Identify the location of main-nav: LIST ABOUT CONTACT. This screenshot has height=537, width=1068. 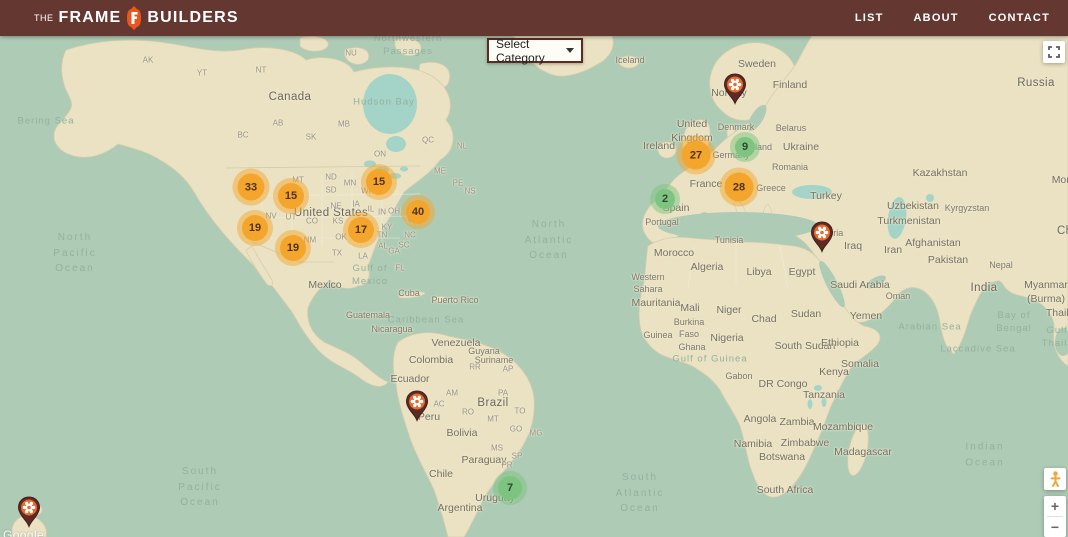
(954, 18).